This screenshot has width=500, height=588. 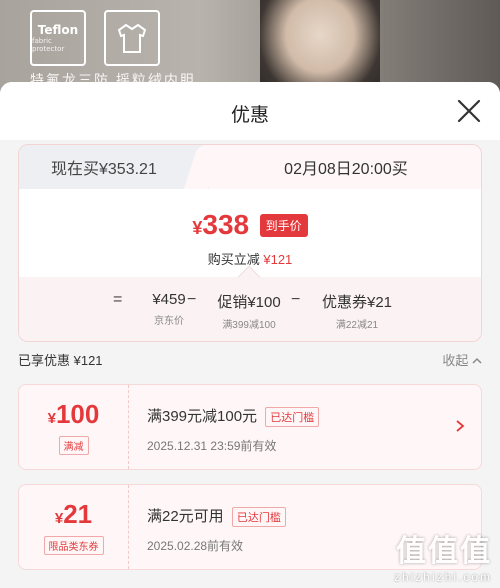 What do you see at coordinates (212, 446) in the screenshot?
I see `coupon-expiry: 2025.12.31 23:59前有效` at bounding box center [212, 446].